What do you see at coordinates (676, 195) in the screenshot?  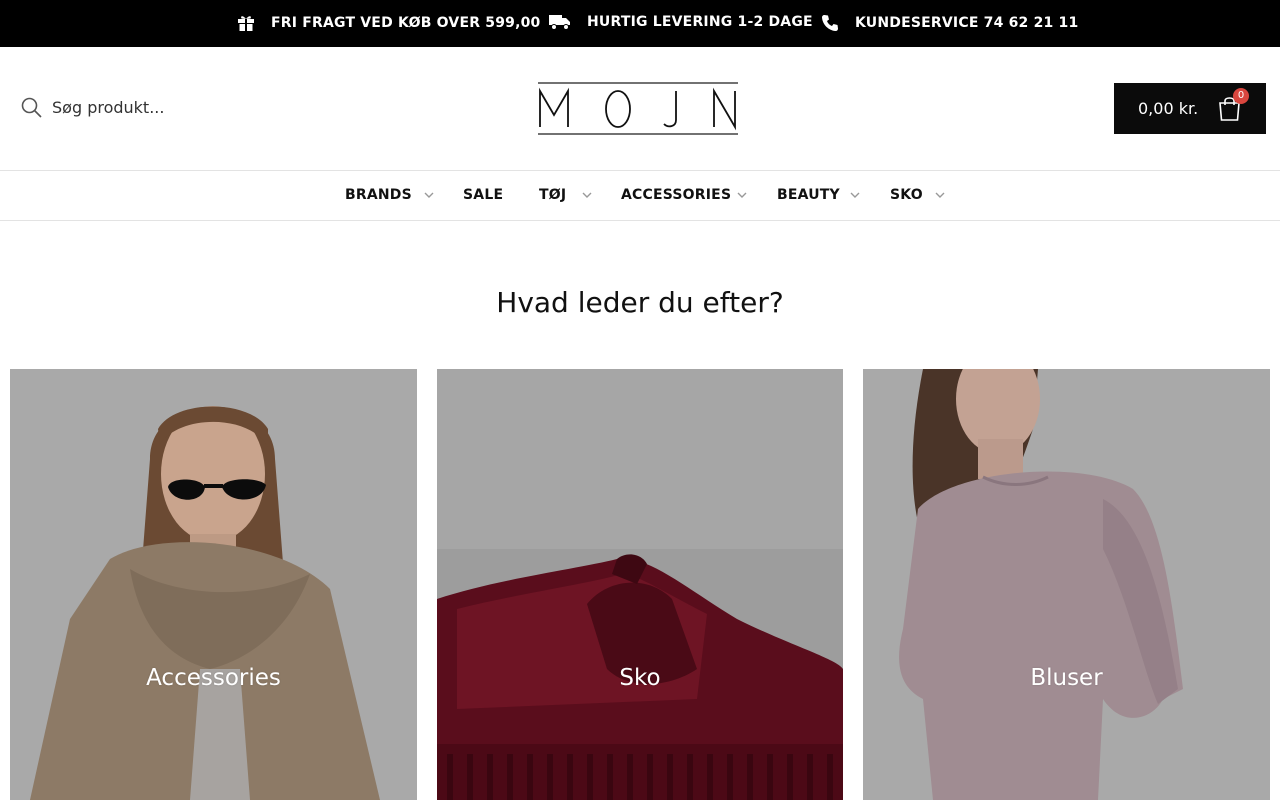 I see `nav-item-accessories: ACCESSORIES` at bounding box center [676, 195].